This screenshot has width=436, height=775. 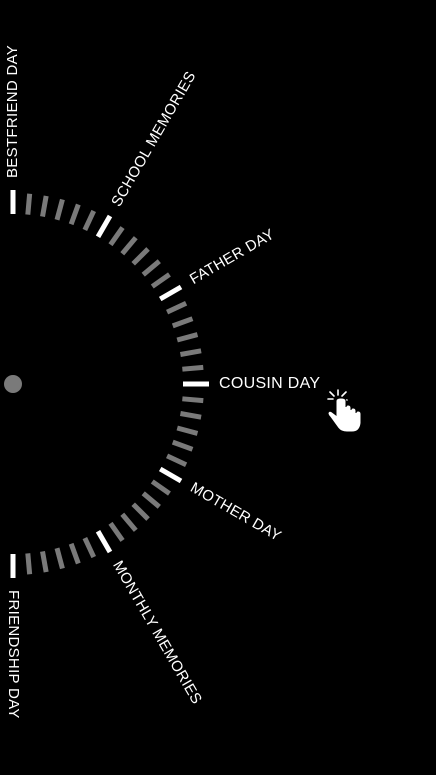 I want to click on menu-item-bestfriend-day: BESTFRIEND DAY, so click(x=12, y=111).